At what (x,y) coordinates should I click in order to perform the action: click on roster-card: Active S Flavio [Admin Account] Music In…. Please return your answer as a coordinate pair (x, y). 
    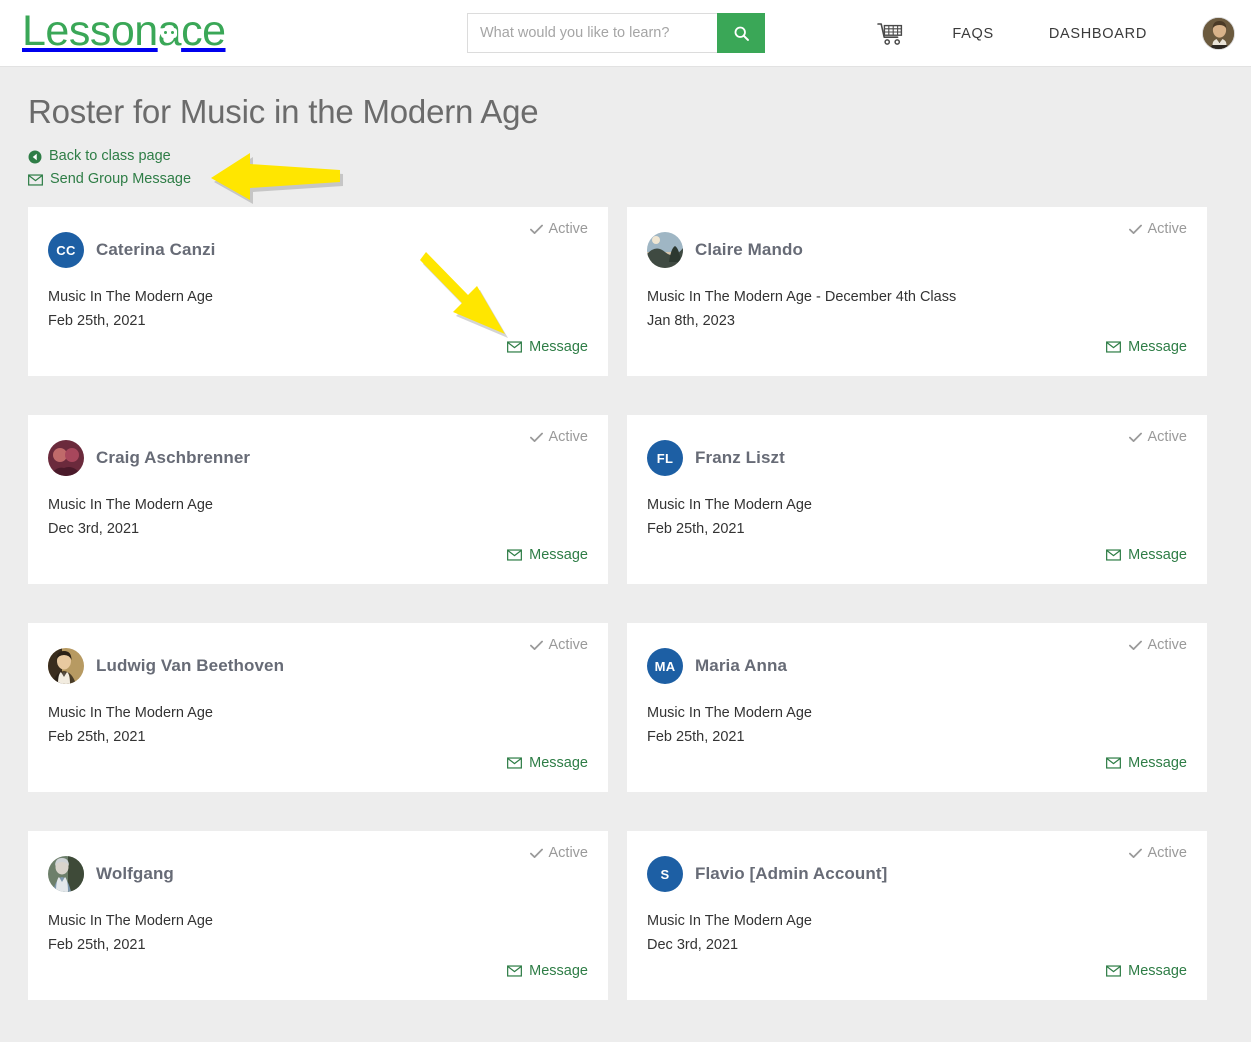
    Looking at the image, I should click on (917, 915).